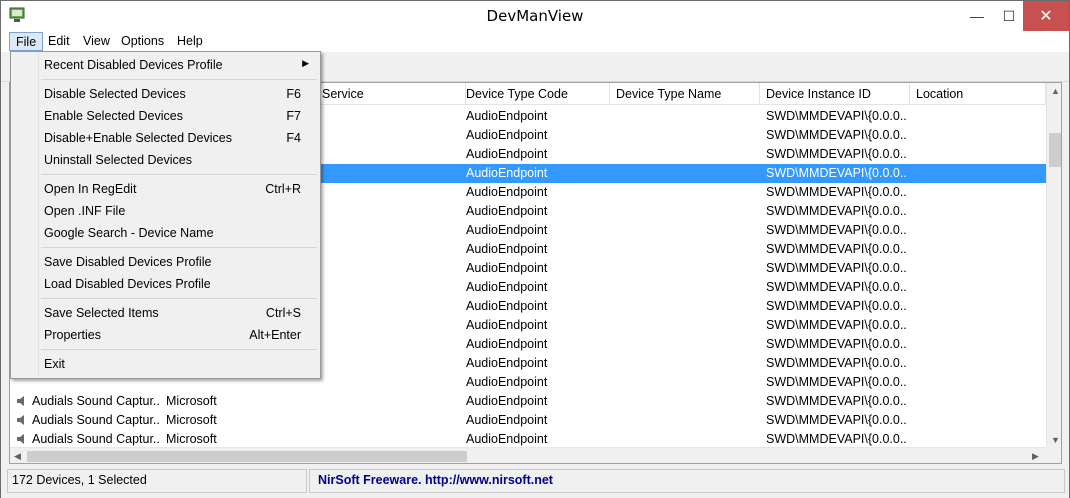 The width and height of the screenshot is (1070, 498). Describe the element at coordinates (835, 94) in the screenshot. I see `column-header-device-instance-id: Device Instance ID` at that location.